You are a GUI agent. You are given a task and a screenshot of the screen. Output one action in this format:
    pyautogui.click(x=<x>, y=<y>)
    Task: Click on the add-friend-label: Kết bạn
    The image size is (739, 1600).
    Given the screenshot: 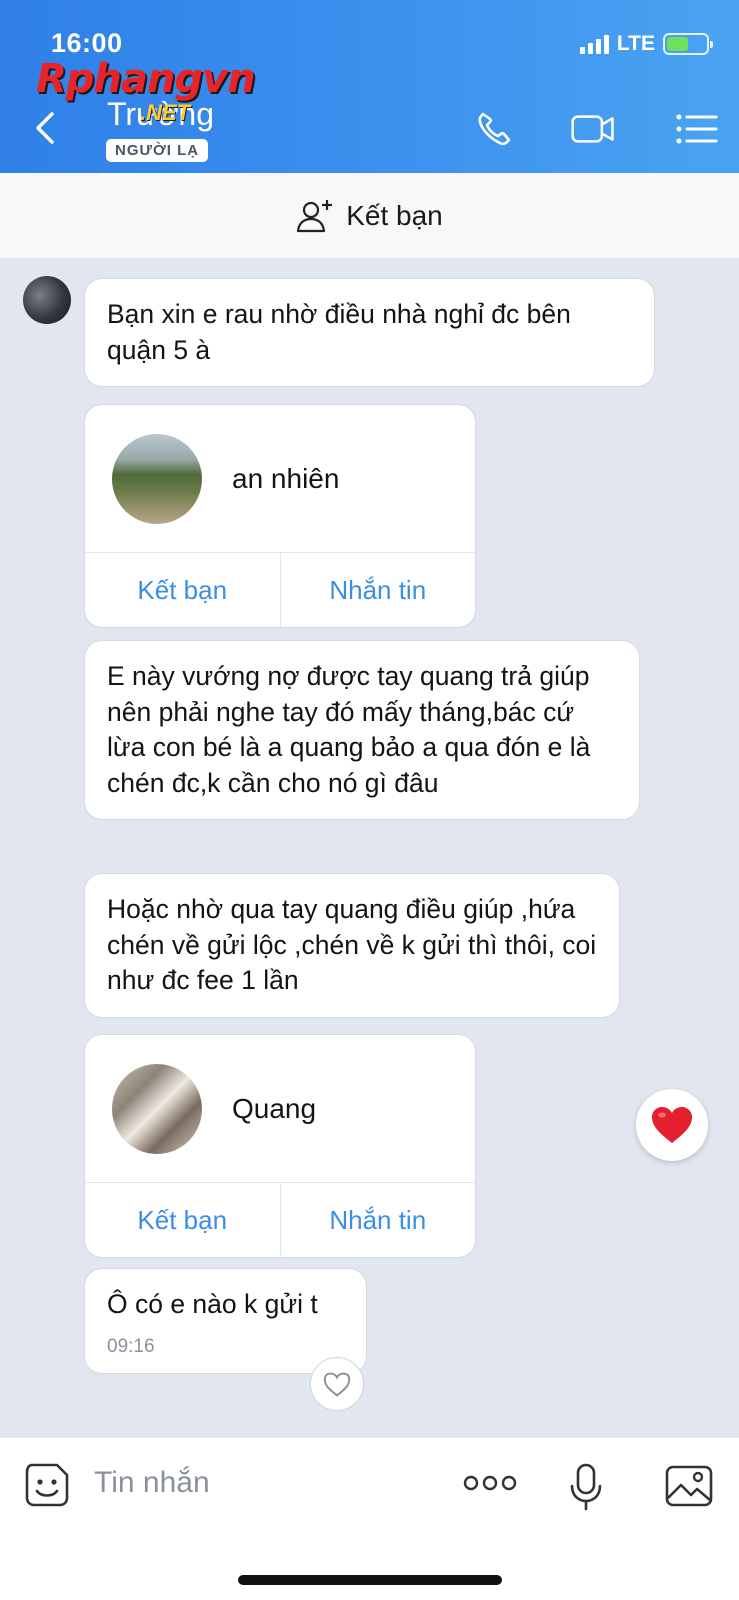 What is the action you would take?
    pyautogui.click(x=394, y=215)
    